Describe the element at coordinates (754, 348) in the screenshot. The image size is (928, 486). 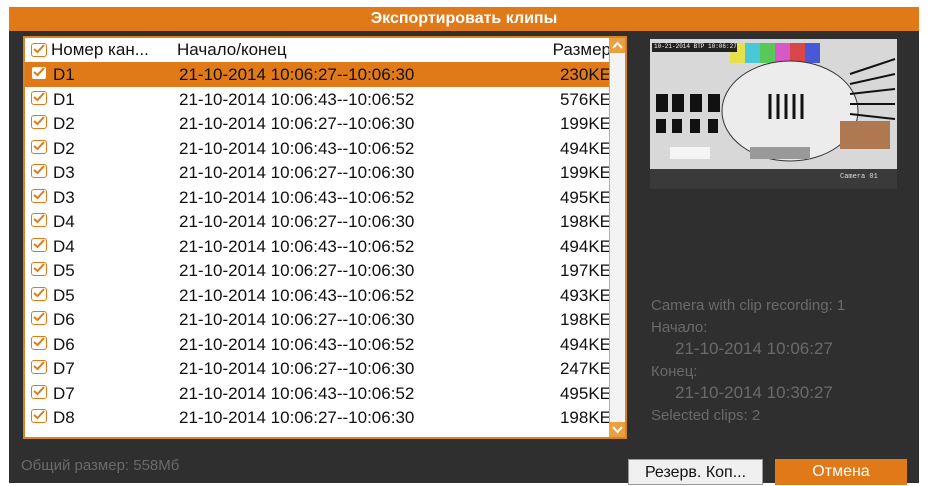
I see `start-value: 21-10-2014 10:06:27` at that location.